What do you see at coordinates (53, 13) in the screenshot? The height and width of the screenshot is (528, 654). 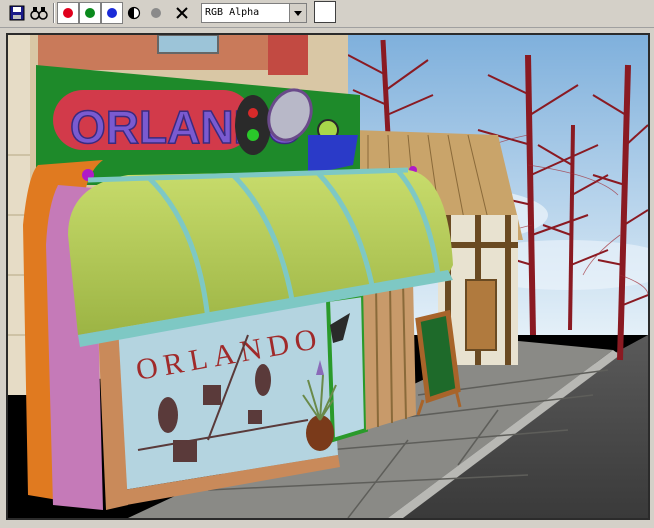 I see `toolbar-separator` at bounding box center [53, 13].